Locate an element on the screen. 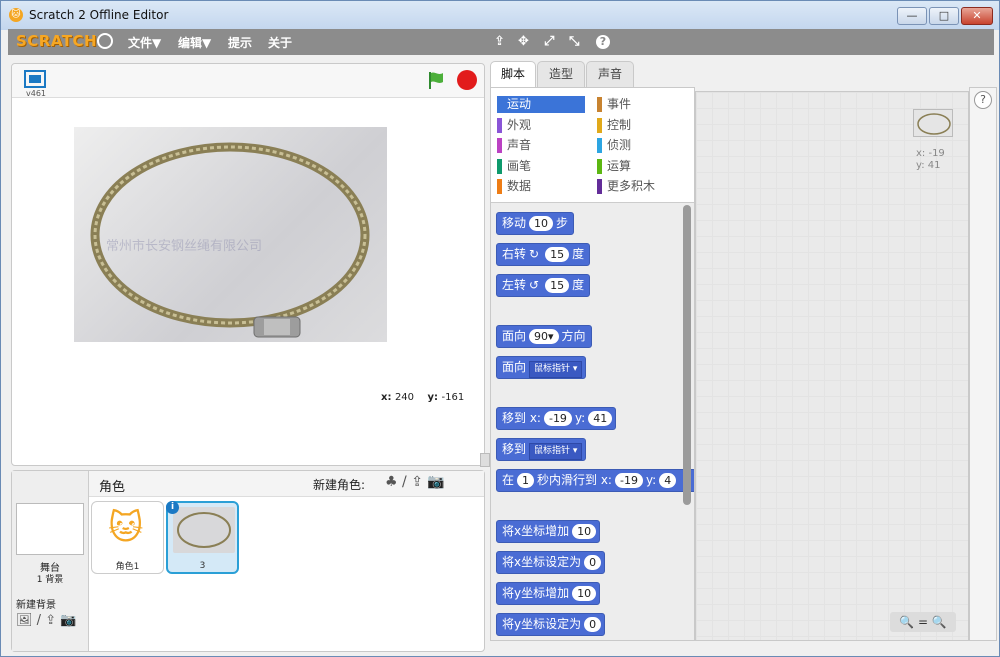  block-change-y: 将y坐标增加 10 is located at coordinates (548, 593).